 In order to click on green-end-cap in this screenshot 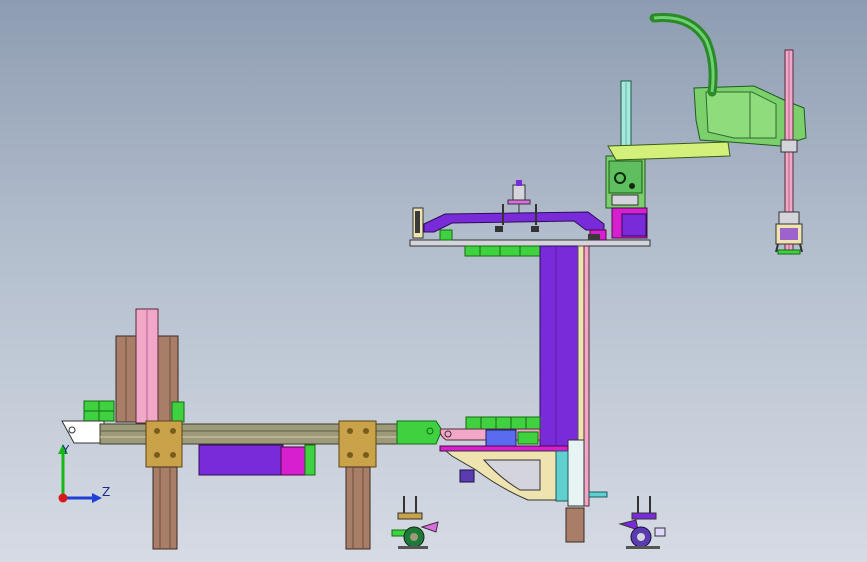, I will do `click(419, 432)`.